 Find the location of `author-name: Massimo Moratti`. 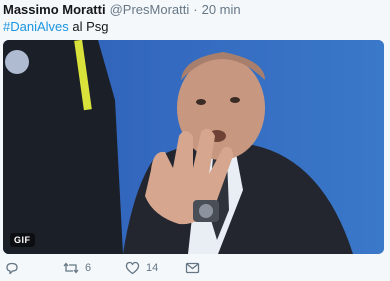

author-name: Massimo Moratti is located at coordinates (54, 9).